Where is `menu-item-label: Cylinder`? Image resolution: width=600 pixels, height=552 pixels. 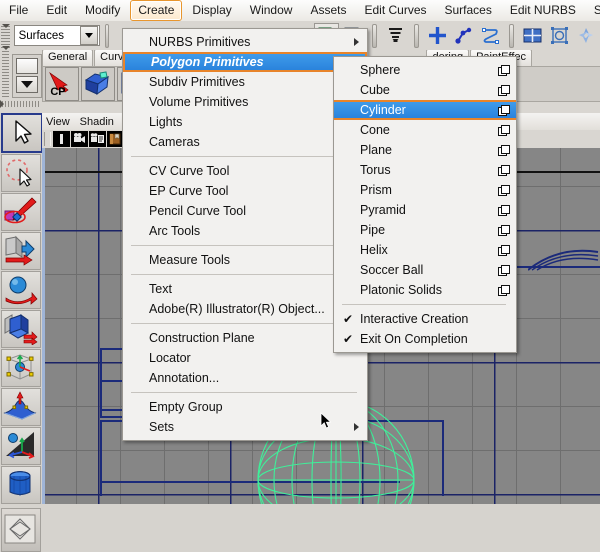 menu-item-label: Cylinder is located at coordinates (383, 110).